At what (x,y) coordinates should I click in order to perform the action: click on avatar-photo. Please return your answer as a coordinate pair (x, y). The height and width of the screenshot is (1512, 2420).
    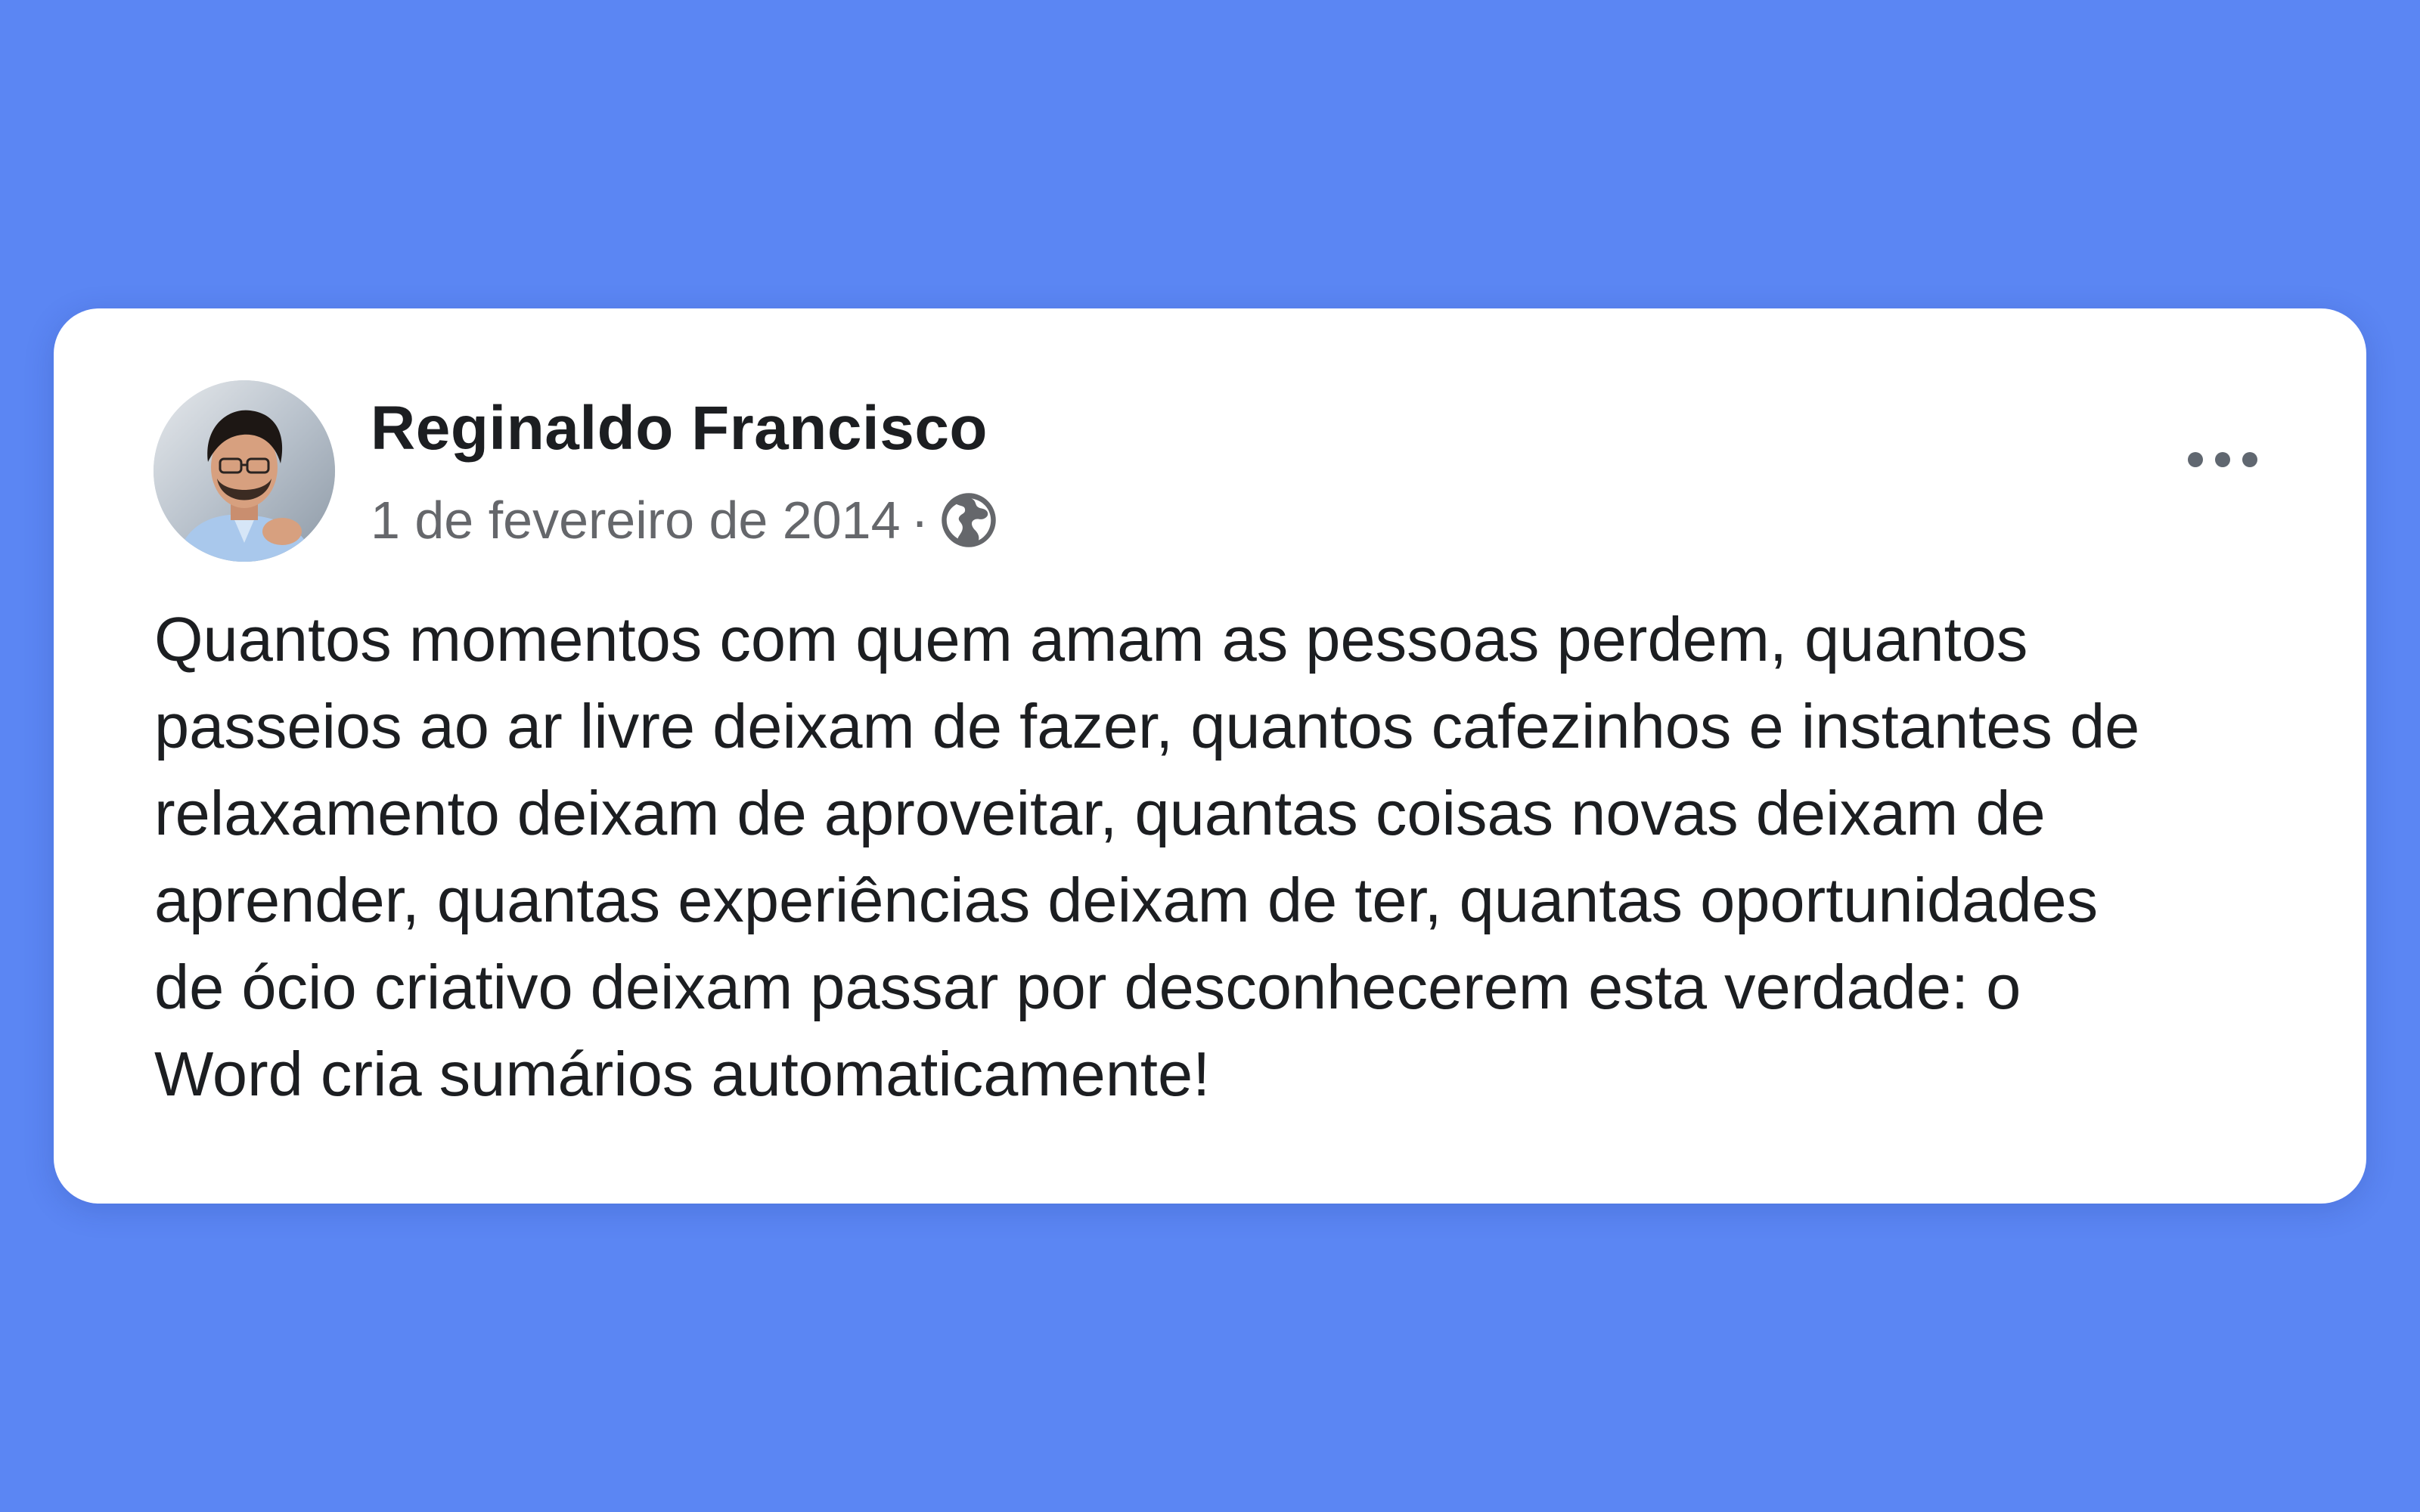
    Looking at the image, I should click on (244, 471).